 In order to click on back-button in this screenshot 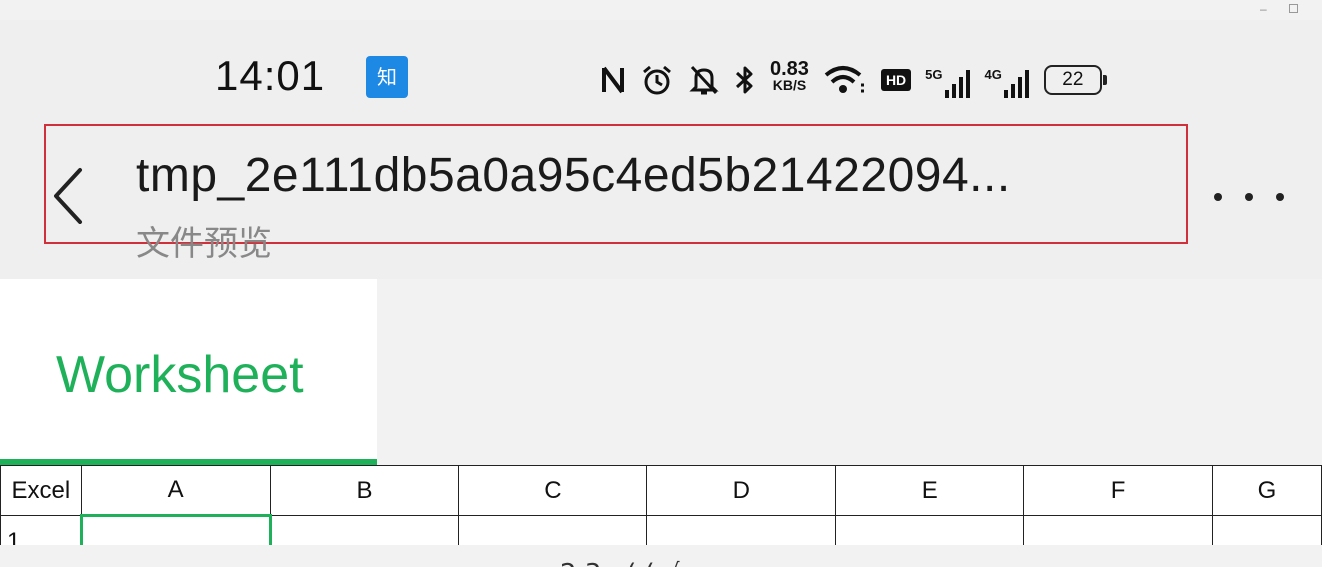, I will do `click(68, 194)`.